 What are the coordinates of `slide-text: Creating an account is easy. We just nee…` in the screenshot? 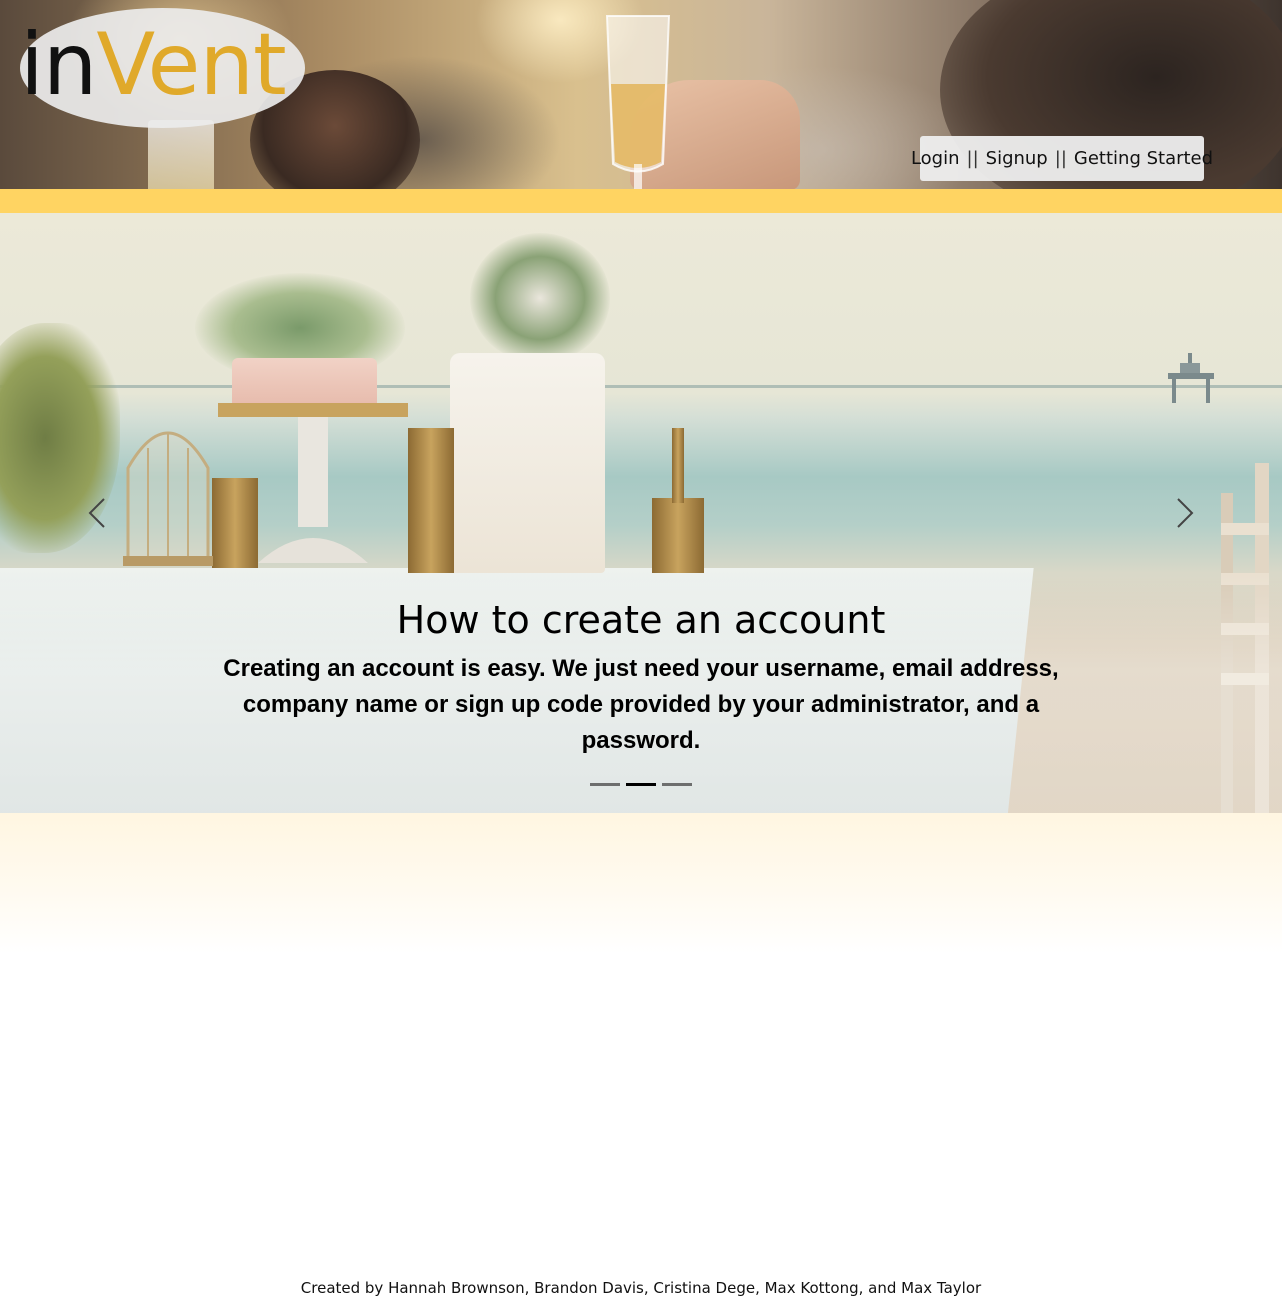 It's located at (641, 704).